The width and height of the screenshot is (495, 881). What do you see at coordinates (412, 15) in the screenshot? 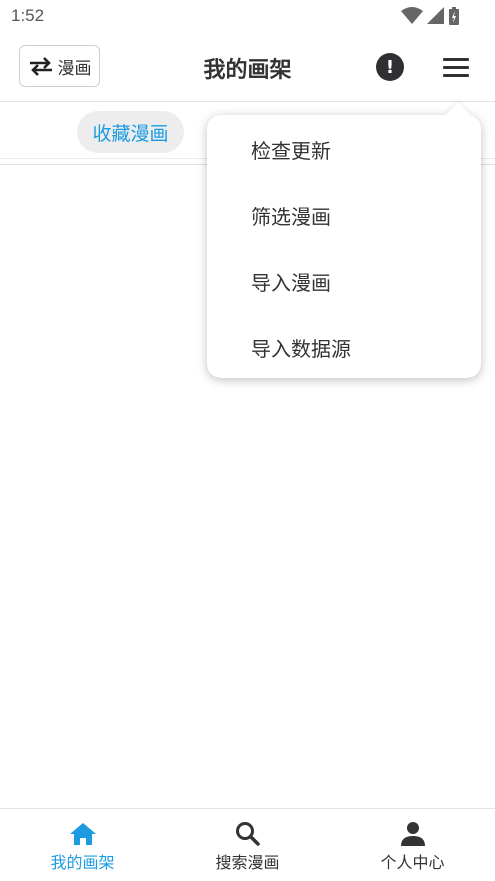
I see `wifi-icon` at bounding box center [412, 15].